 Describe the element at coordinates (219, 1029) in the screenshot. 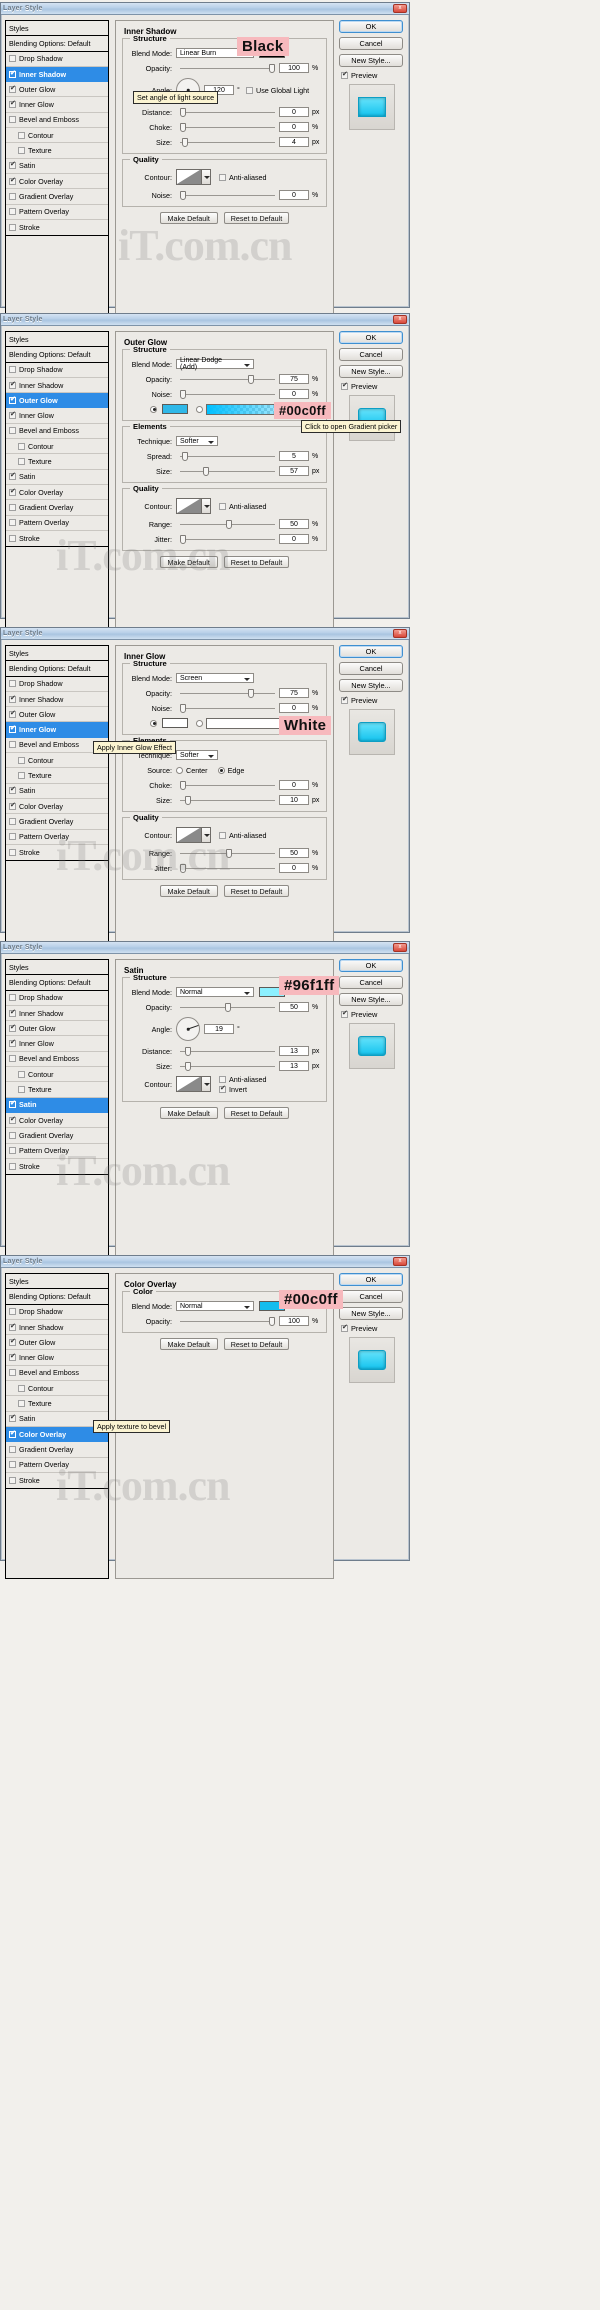

I see `angle-value: 19` at that location.